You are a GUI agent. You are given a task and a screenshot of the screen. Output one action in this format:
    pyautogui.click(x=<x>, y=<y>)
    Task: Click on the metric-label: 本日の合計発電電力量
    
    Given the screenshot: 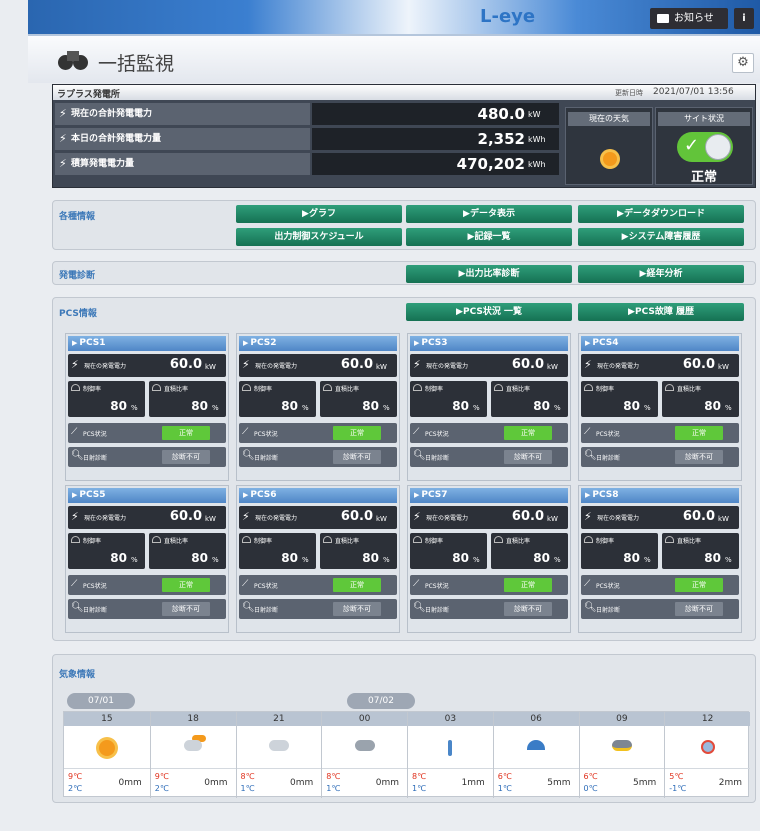 What is the action you would take?
    pyautogui.click(x=116, y=139)
    